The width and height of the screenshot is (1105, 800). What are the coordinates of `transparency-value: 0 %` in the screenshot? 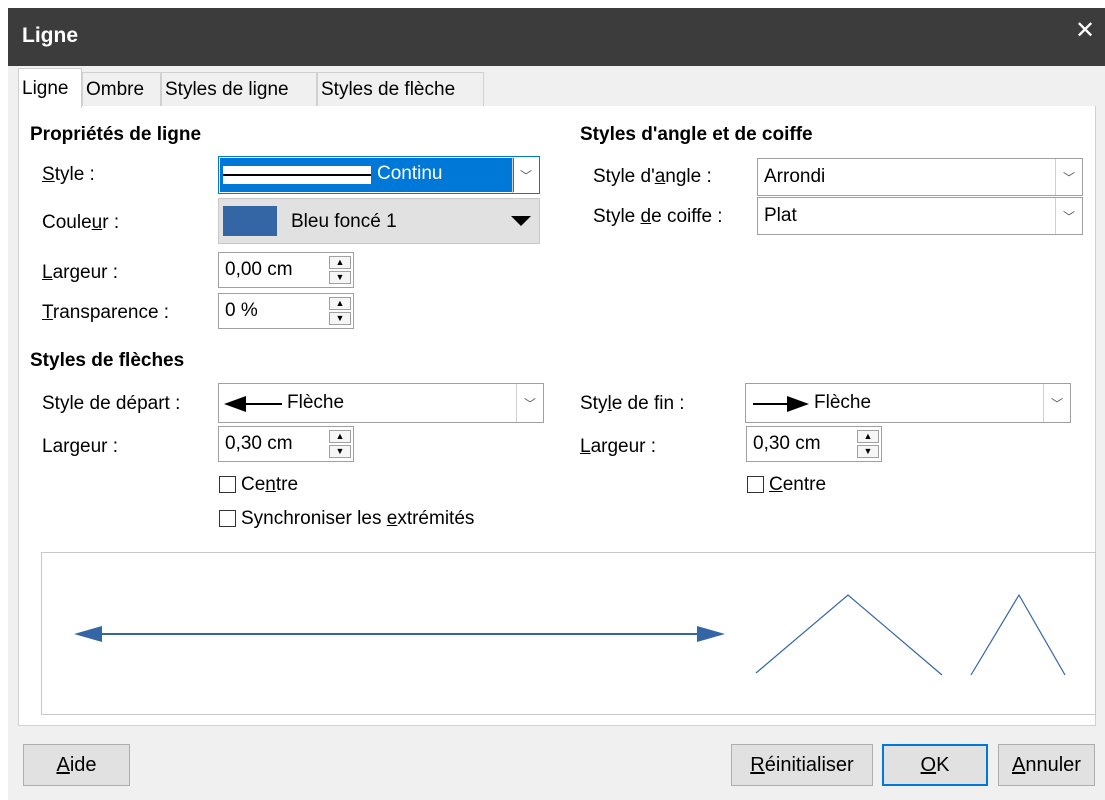 It's located at (241, 310).